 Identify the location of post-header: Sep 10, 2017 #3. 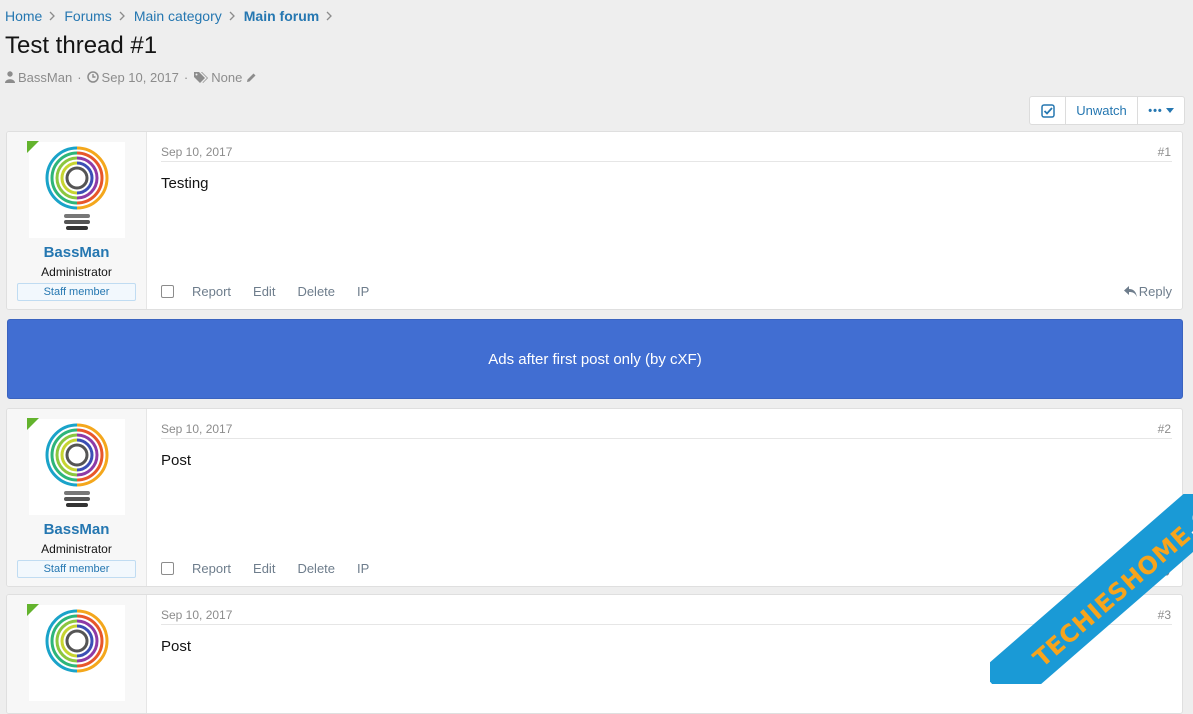
(666, 610).